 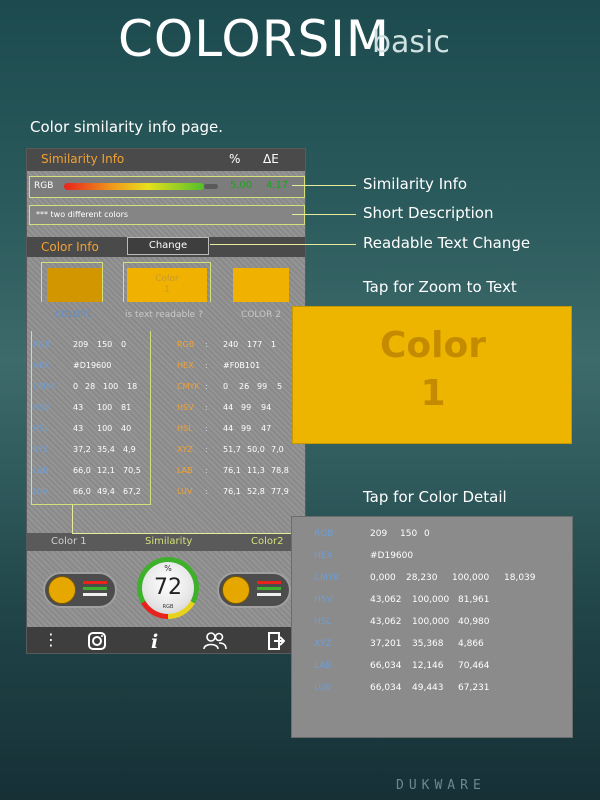 What do you see at coordinates (106, 449) in the screenshot?
I see `table-row-value: 35,4` at bounding box center [106, 449].